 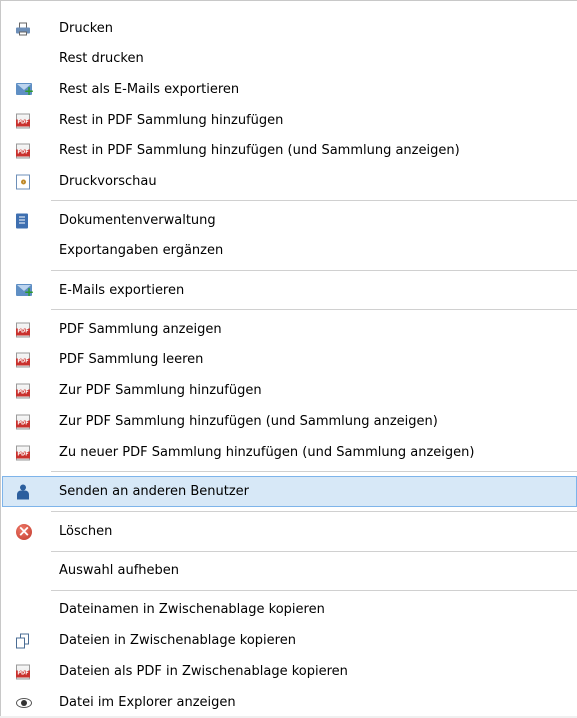 What do you see at coordinates (289, 89) in the screenshot?
I see `menu-item-rest-email-export: Rest als E-Mails exportieren` at bounding box center [289, 89].